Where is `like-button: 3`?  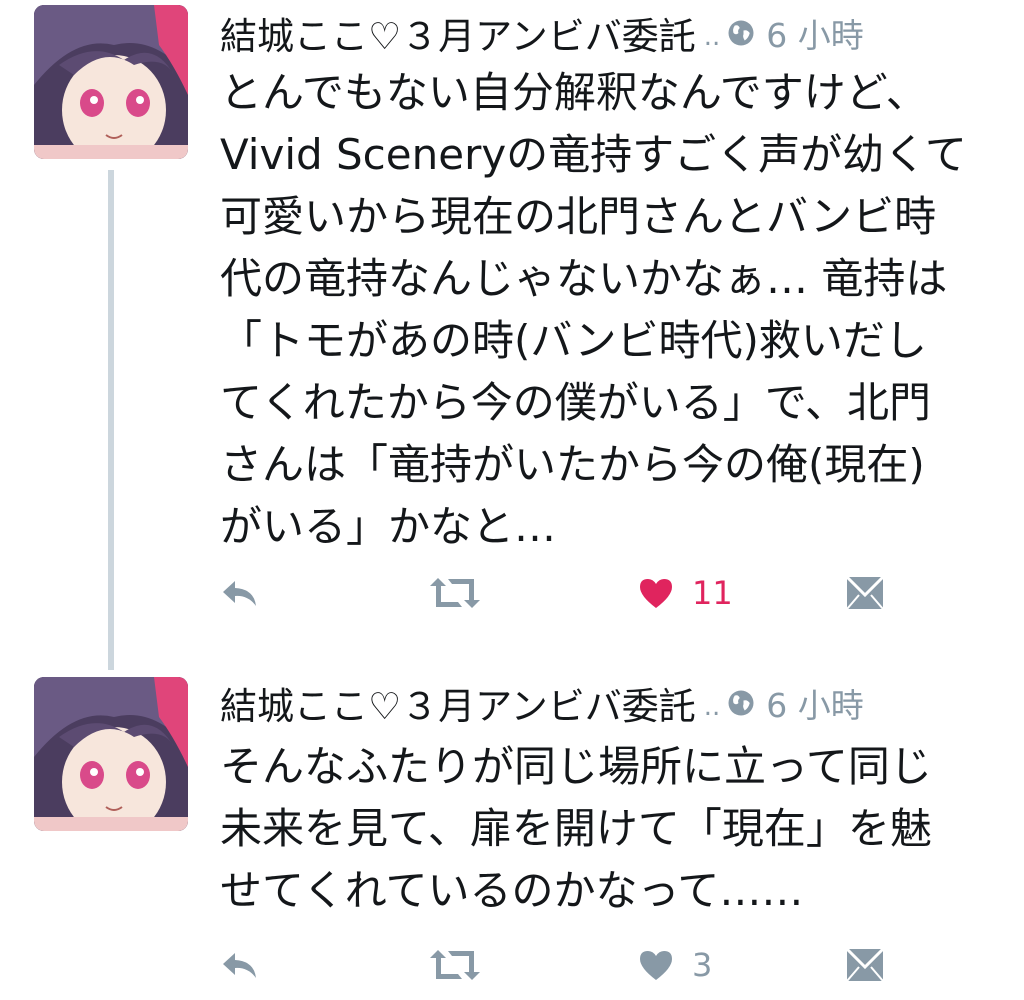 like-button: 3 is located at coordinates (675, 965).